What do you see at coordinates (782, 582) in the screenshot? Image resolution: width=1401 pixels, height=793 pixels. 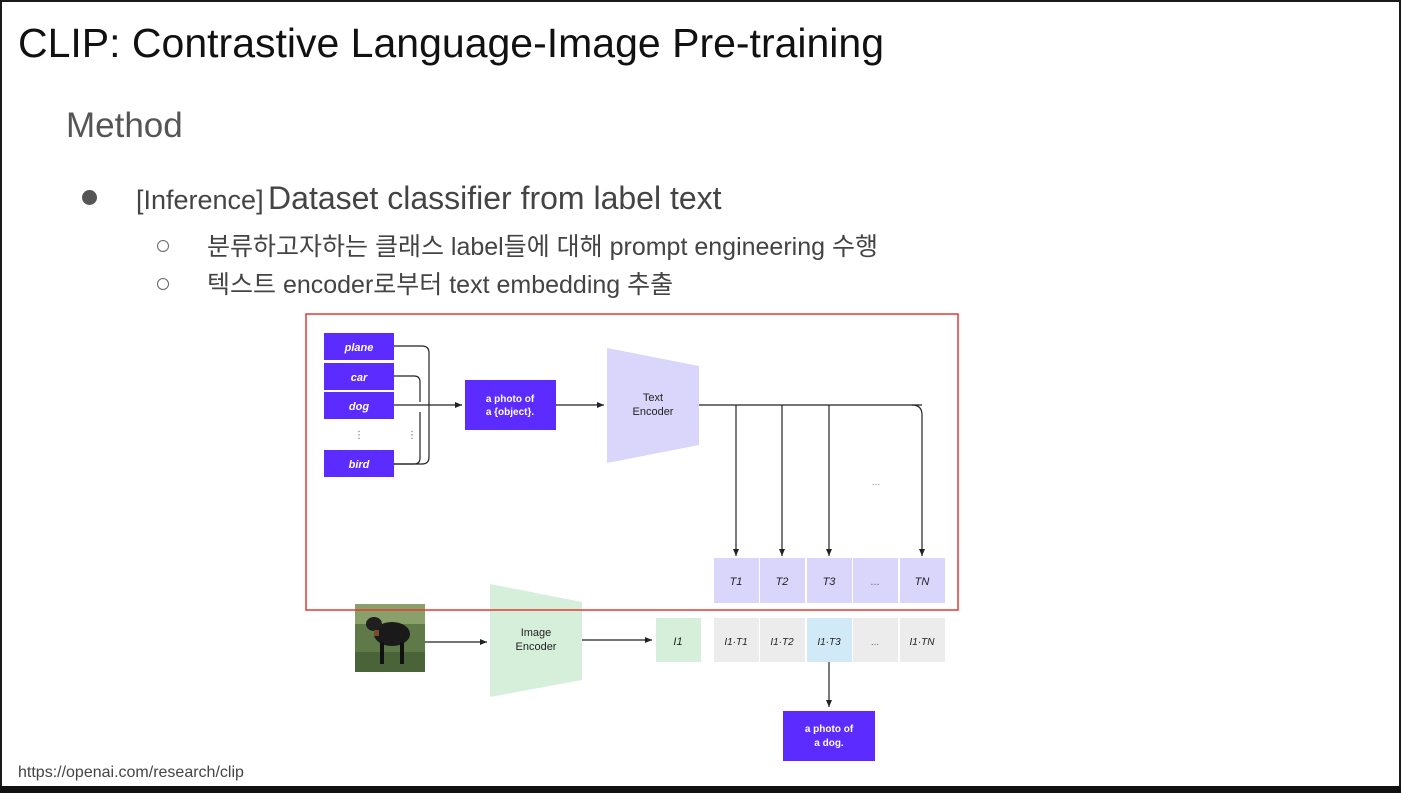 I see `text-embedding-t2: T2` at bounding box center [782, 582].